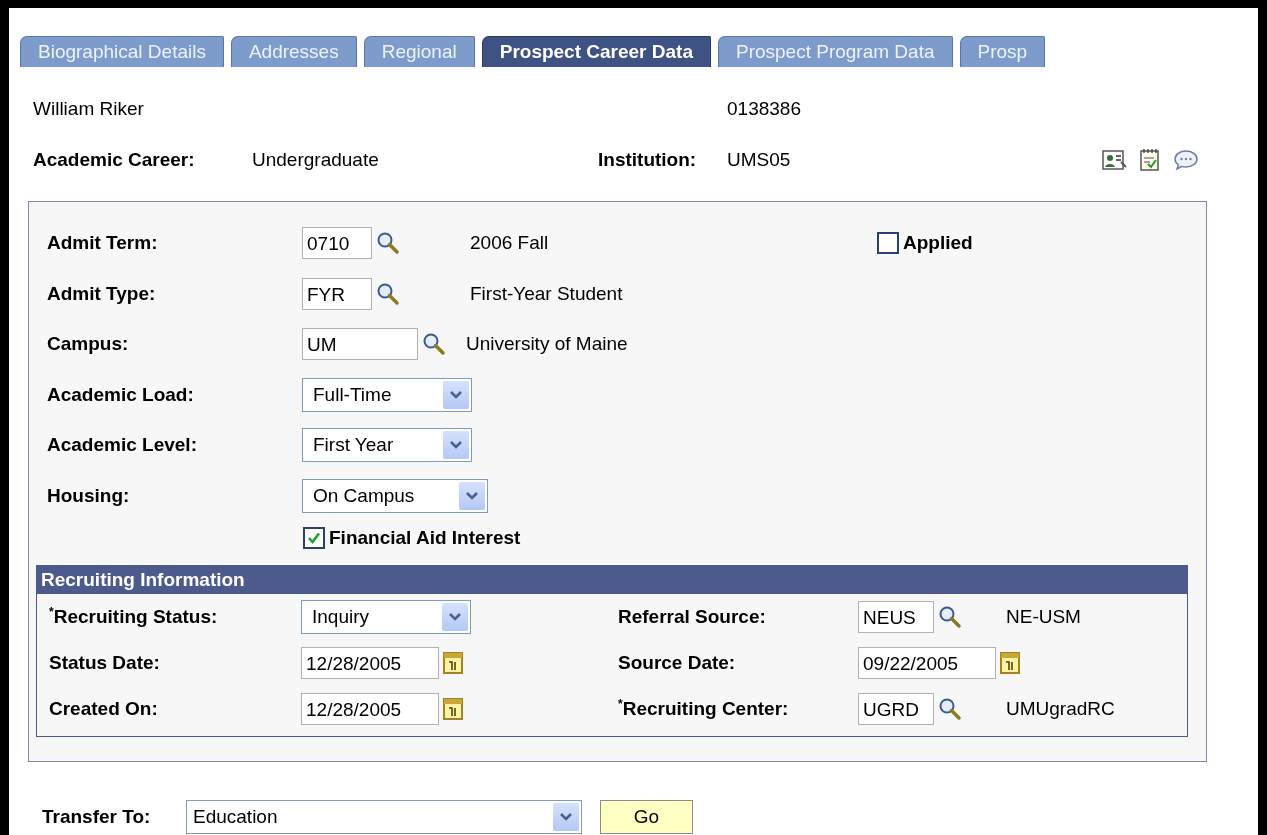 The width and height of the screenshot is (1267, 835). What do you see at coordinates (316, 160) in the screenshot?
I see `field-value: Undergraduate` at bounding box center [316, 160].